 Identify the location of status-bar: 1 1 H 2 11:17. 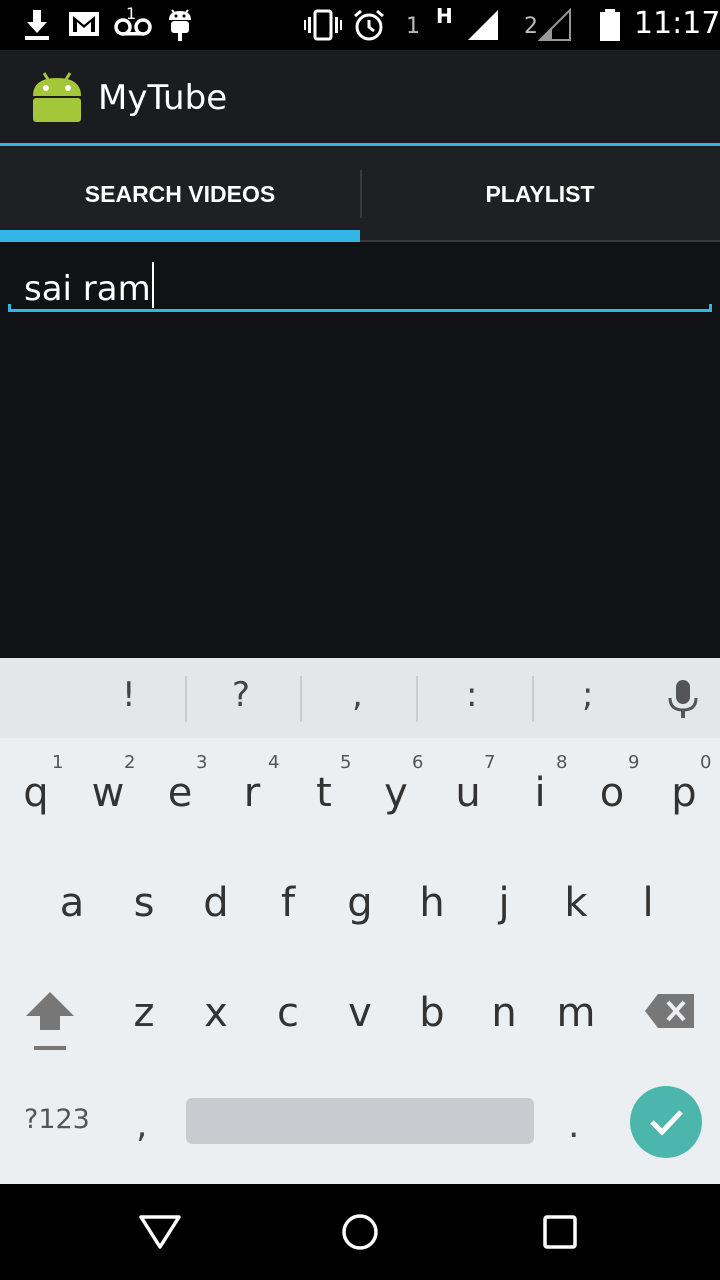
(360, 25).